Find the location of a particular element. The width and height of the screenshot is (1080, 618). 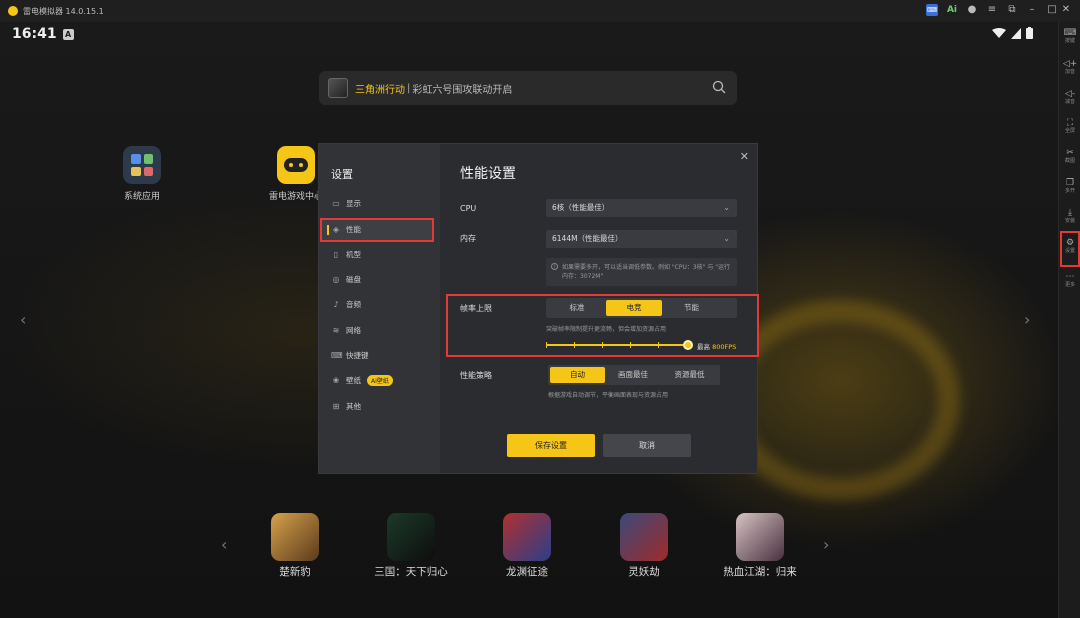

search-bar: 三角洲行动 | 彩虹六号围攻联动开启 is located at coordinates (528, 88).